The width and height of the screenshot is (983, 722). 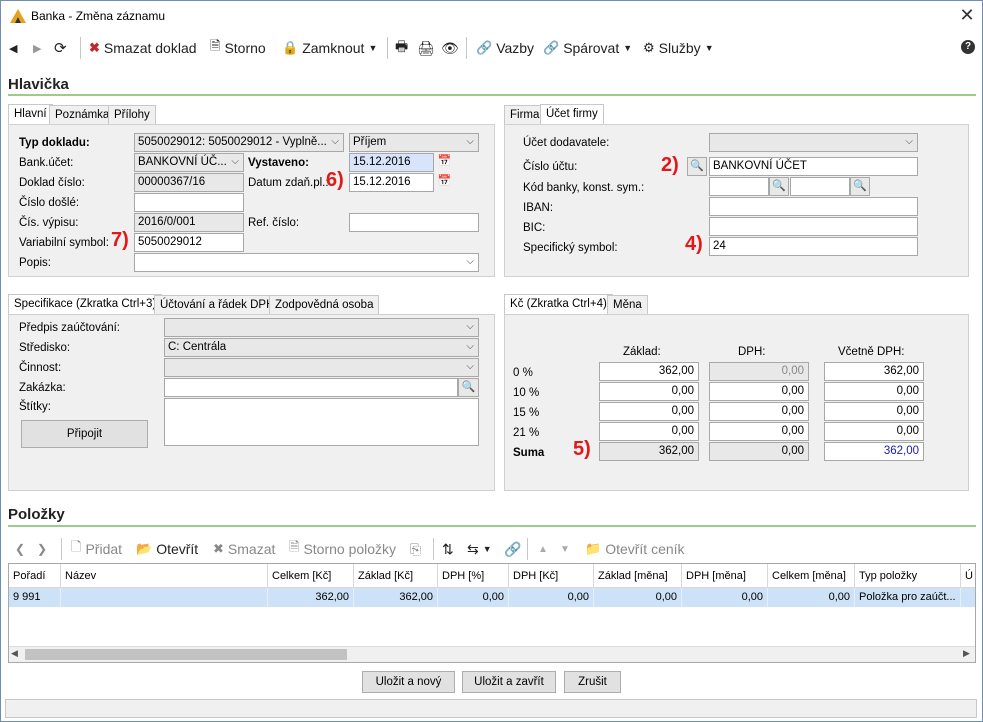 What do you see at coordinates (217, 305) in the screenshot?
I see `tab-accounting-vat: Účtování a řádek DPH` at bounding box center [217, 305].